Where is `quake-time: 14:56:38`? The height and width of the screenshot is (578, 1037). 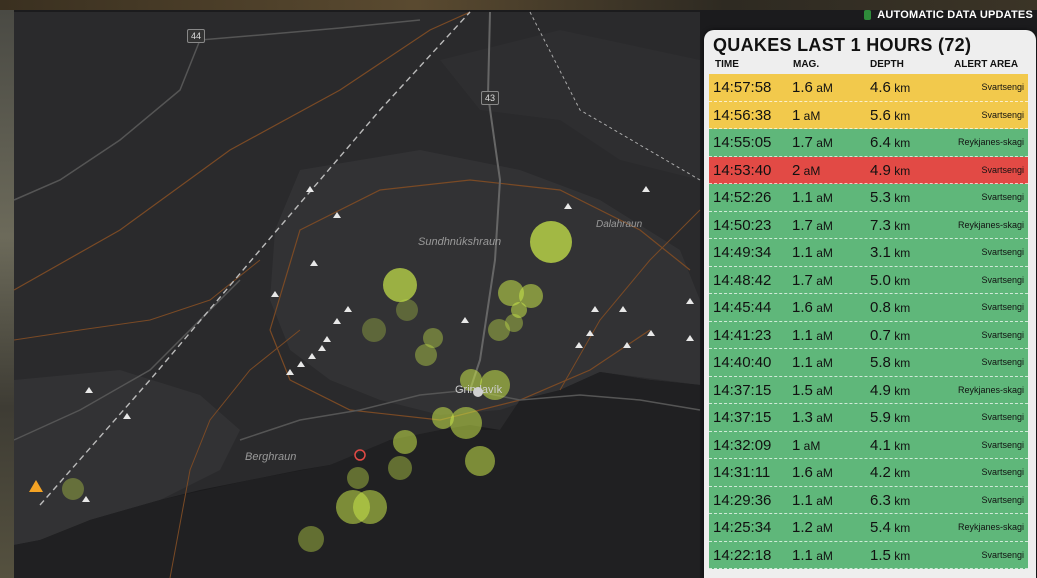 quake-time: 14:56:38 is located at coordinates (742, 115).